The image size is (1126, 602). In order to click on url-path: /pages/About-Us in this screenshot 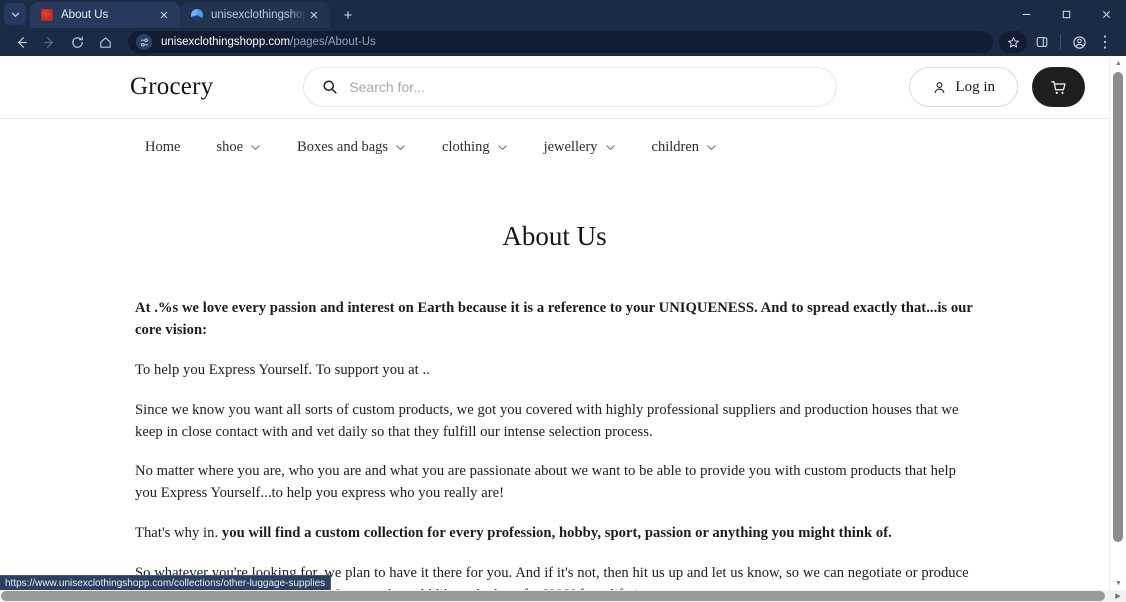, I will do `click(333, 42)`.